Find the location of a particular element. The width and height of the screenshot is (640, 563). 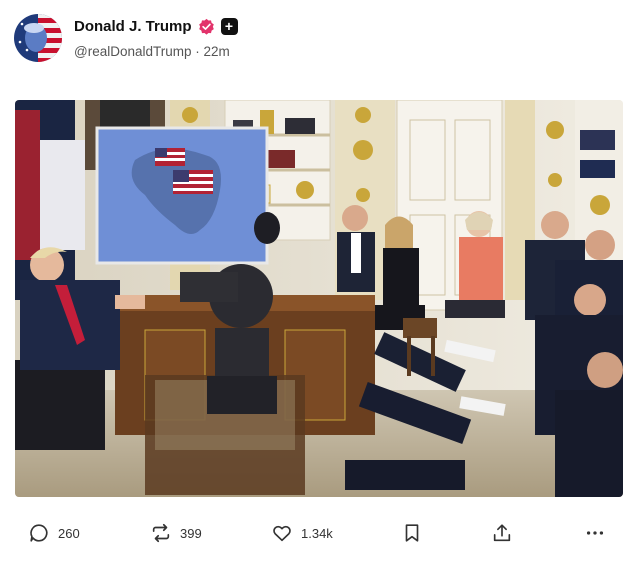

more-dots-icon is located at coordinates (595, 533).